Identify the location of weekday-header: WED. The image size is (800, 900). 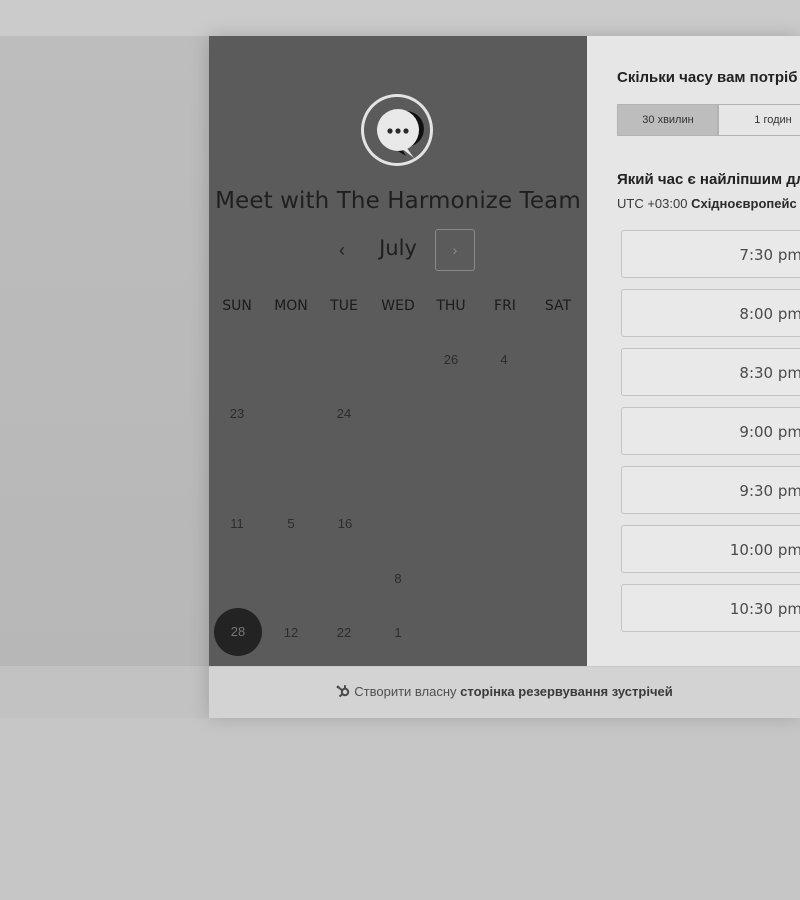
(398, 306).